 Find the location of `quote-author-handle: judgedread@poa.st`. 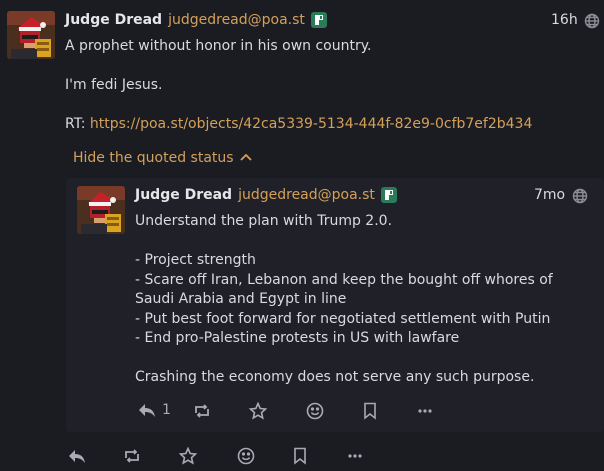

quote-author-handle: judgedread@poa.st is located at coordinates (306, 195).